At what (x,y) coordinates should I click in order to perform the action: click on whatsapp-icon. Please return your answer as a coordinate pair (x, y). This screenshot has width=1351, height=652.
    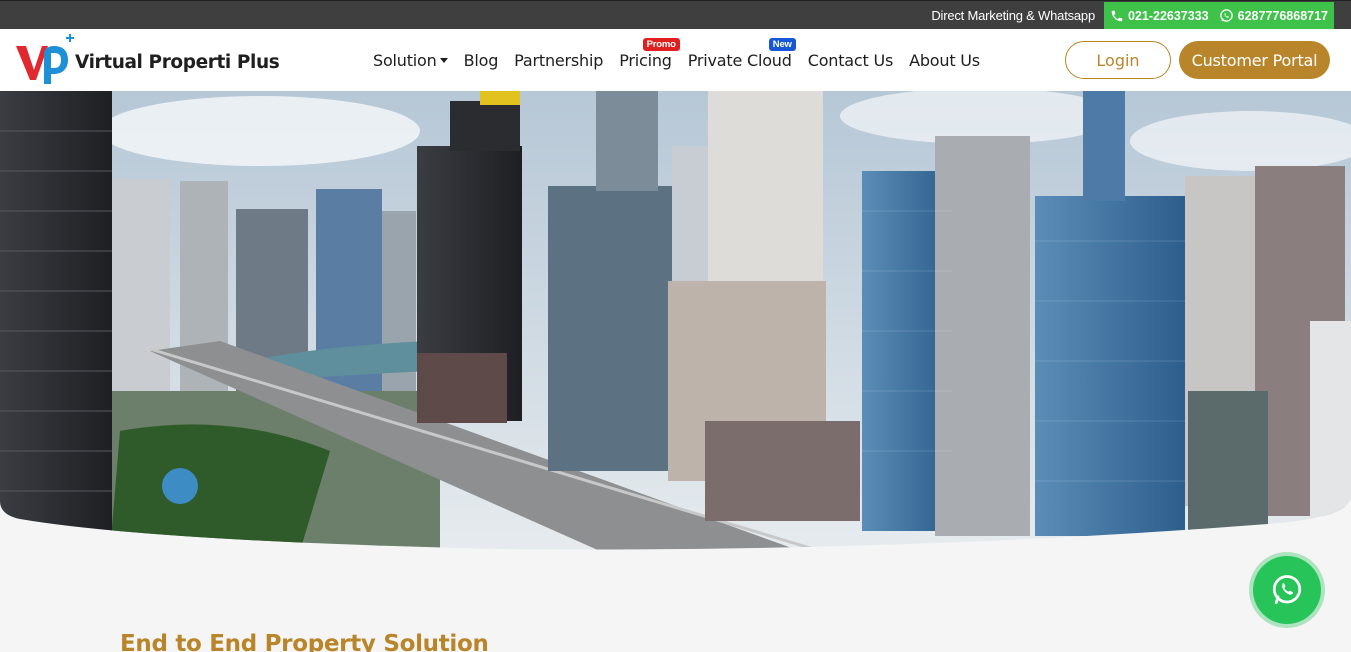
    Looking at the image, I should click on (1287, 590).